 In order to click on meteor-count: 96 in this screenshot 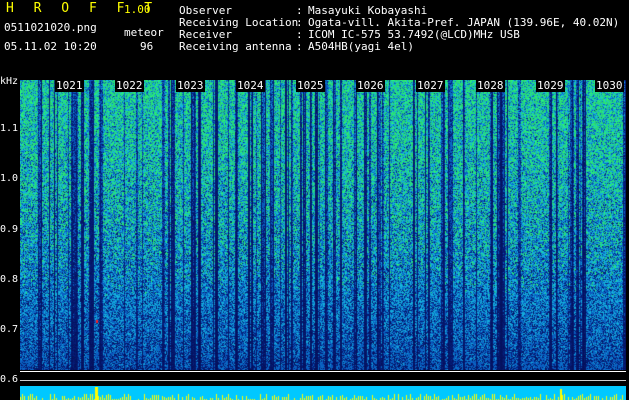, I will do `click(147, 46)`.